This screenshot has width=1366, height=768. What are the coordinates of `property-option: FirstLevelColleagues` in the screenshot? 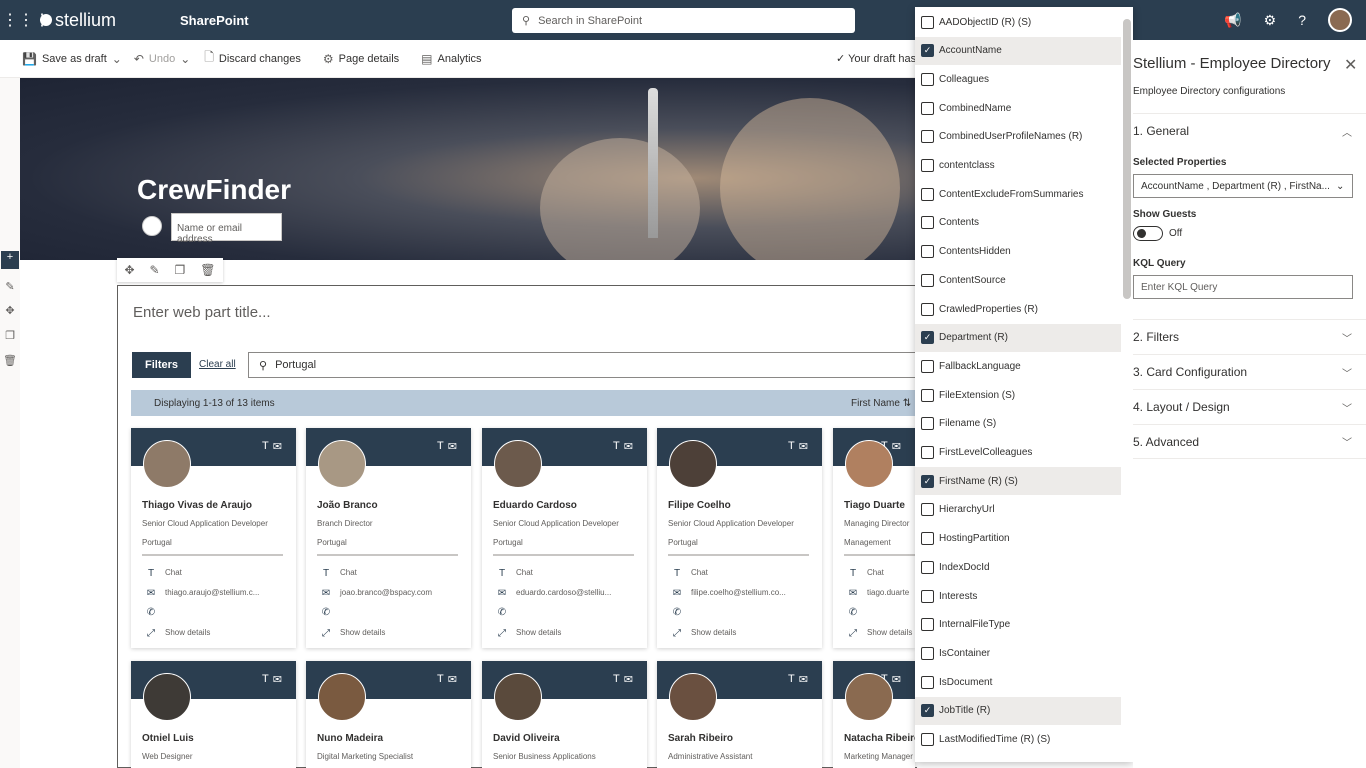 It's located at (1018, 453).